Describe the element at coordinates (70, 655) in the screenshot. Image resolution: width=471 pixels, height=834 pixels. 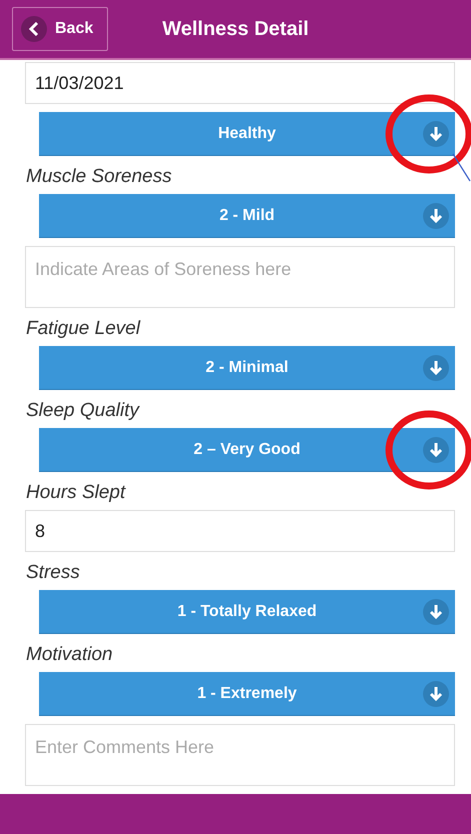
I see `field-label: Motivation` at that location.